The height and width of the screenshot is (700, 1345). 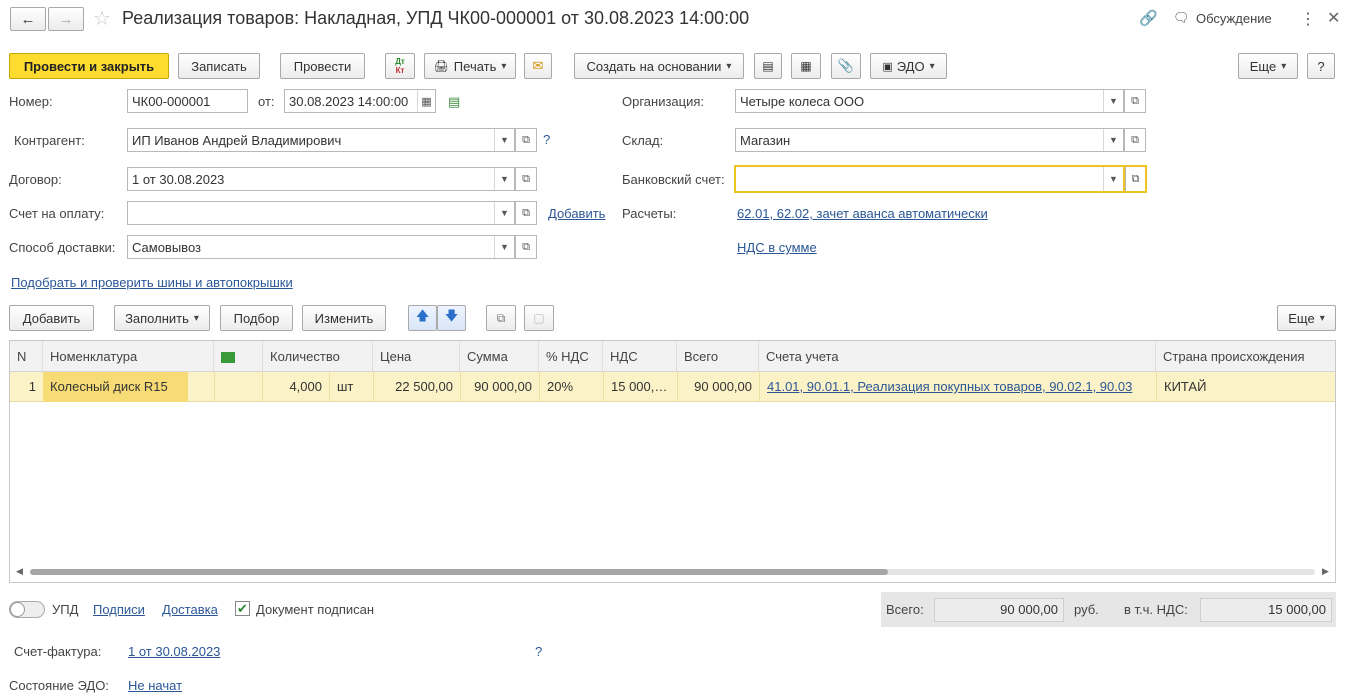 I want to click on bank-account-open-button: ⧉, so click(x=1136, y=179).